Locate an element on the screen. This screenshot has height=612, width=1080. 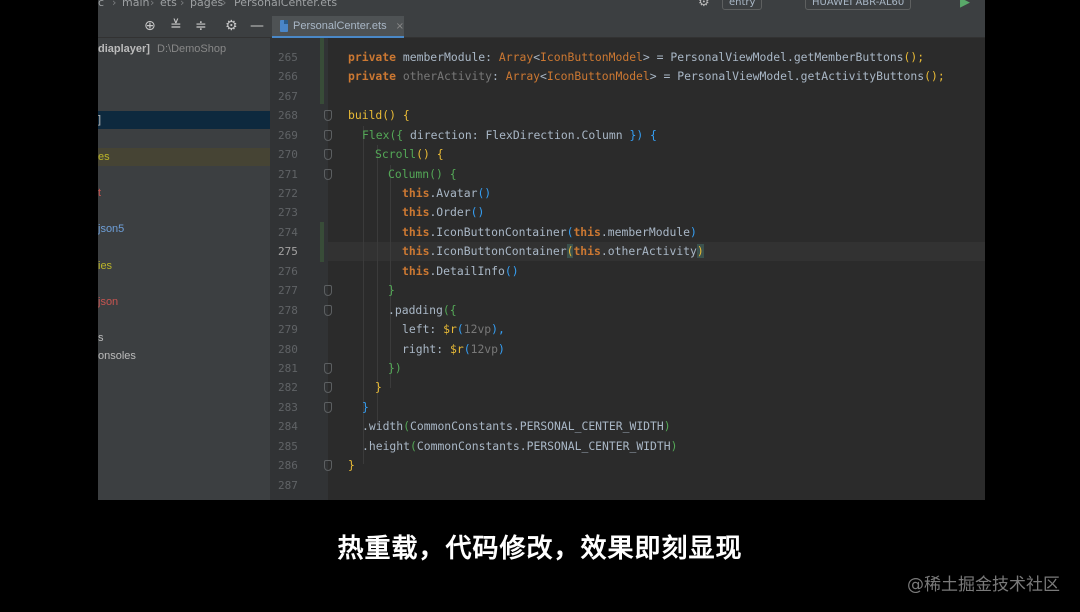
code-line-271: Column() { is located at coordinates (422, 174).